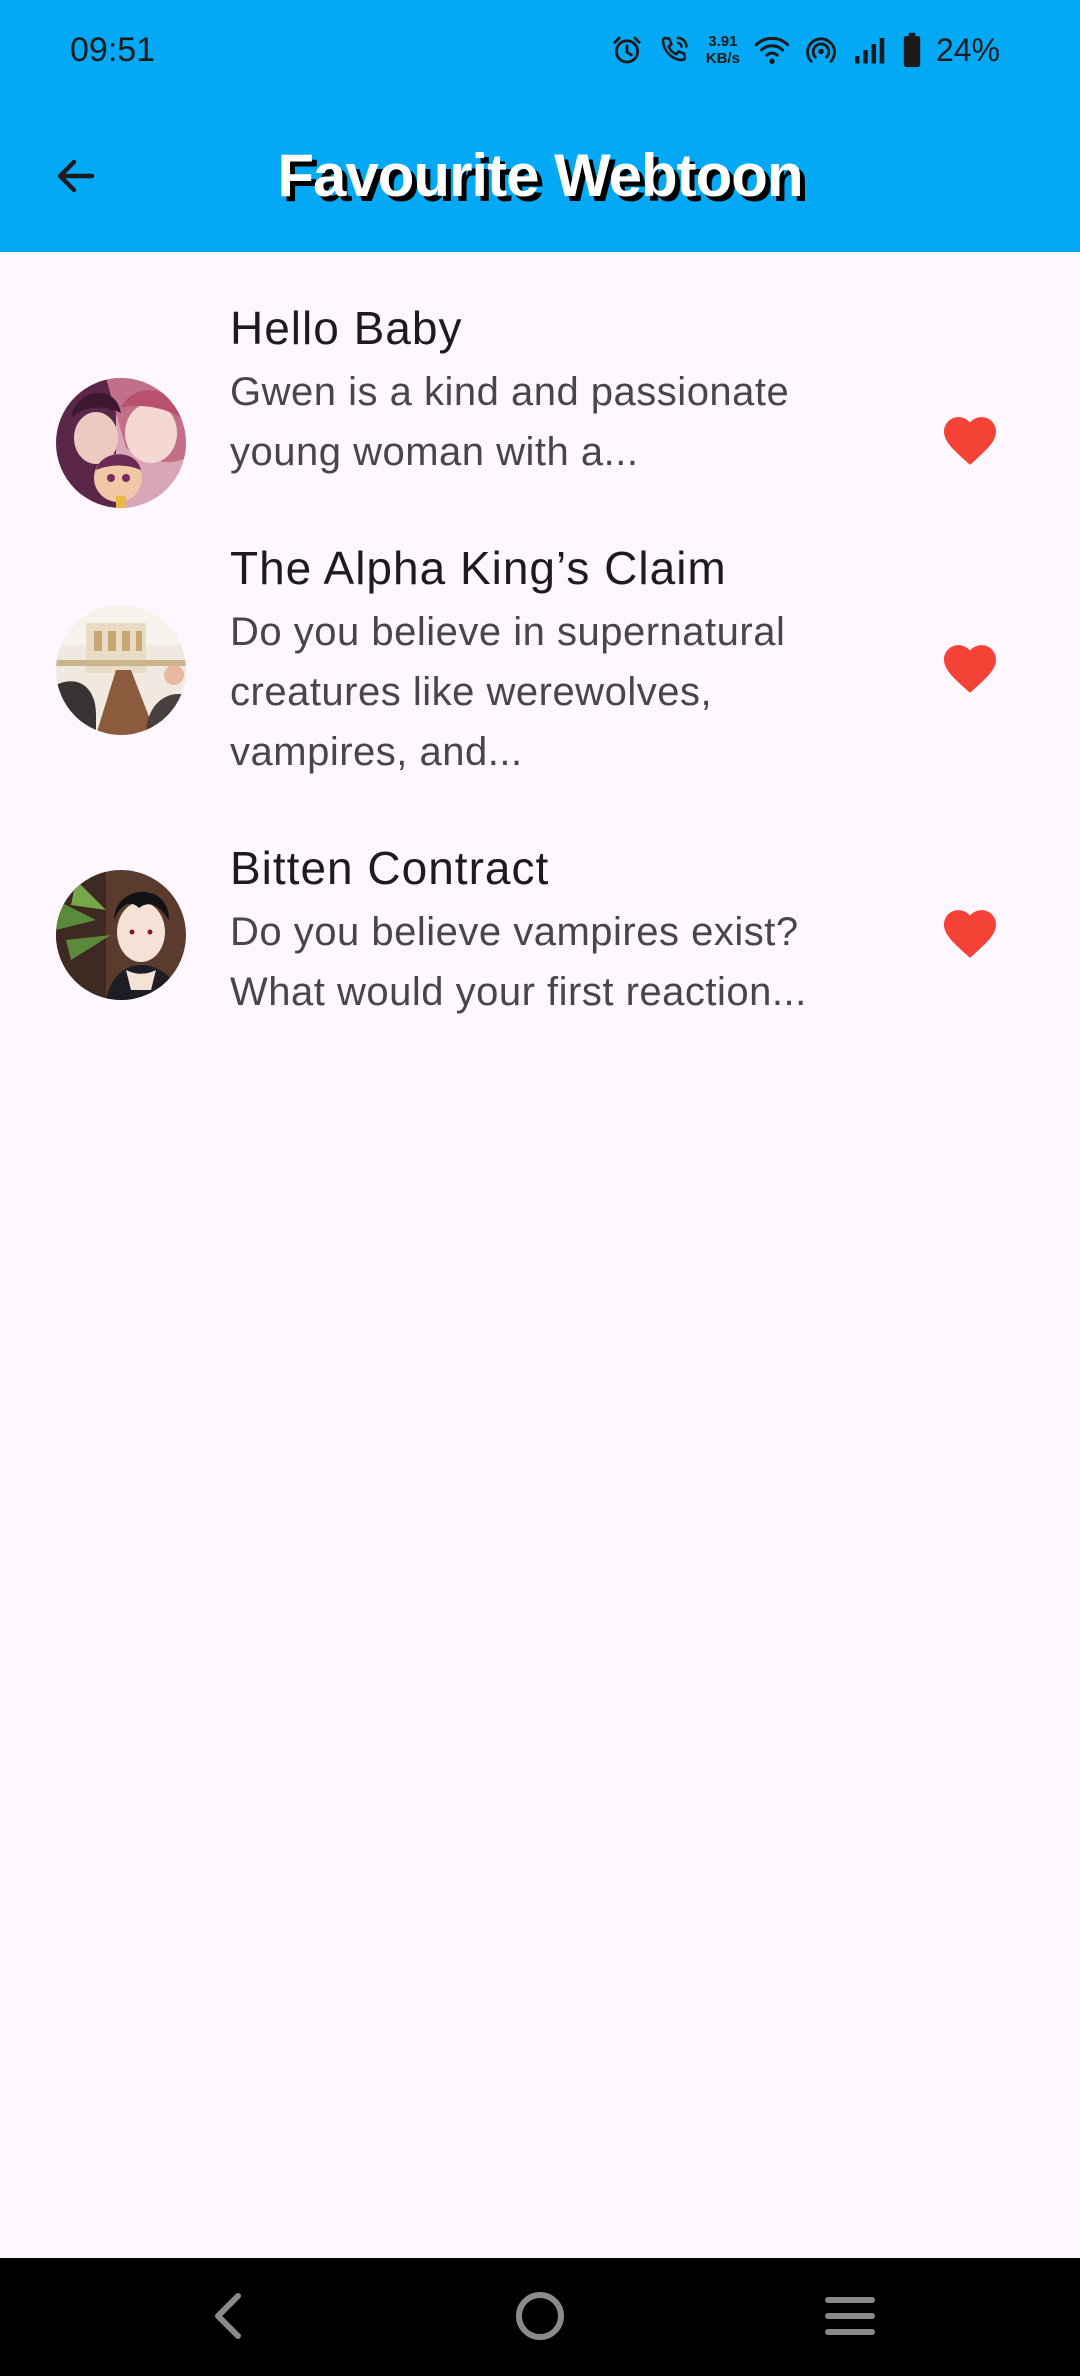 The image size is (1080, 2376). What do you see at coordinates (627, 50) in the screenshot?
I see `alarm-icon` at bounding box center [627, 50].